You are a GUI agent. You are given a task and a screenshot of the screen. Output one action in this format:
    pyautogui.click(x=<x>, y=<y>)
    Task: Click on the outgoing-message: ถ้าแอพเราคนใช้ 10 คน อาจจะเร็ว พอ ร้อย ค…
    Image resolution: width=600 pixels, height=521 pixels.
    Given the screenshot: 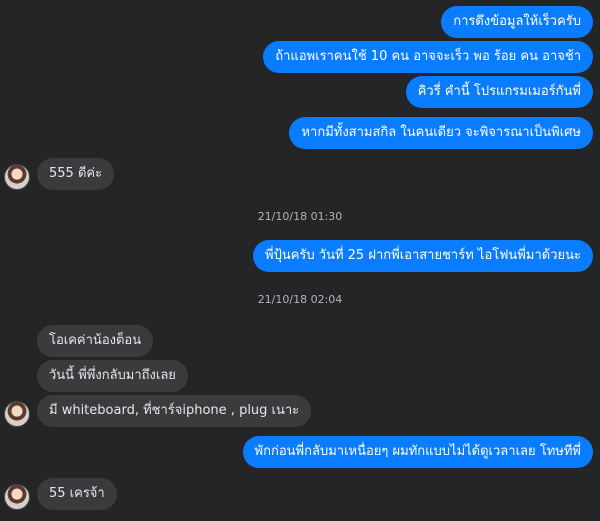 What is the action you would take?
    pyautogui.click(x=428, y=57)
    